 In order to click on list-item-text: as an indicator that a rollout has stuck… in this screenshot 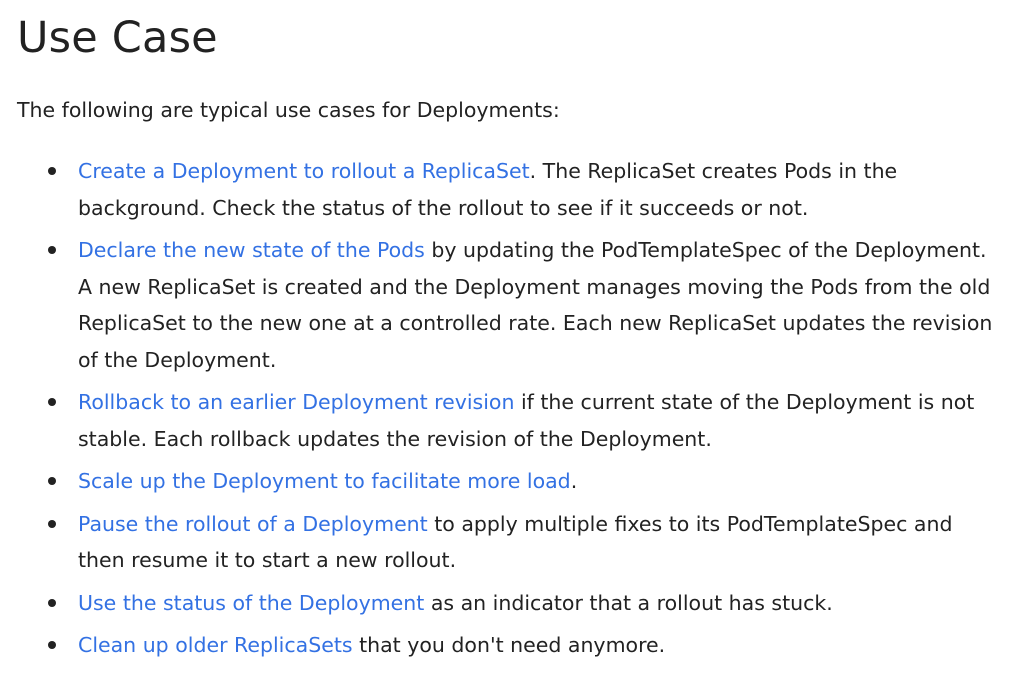, I will do `click(628, 602)`.